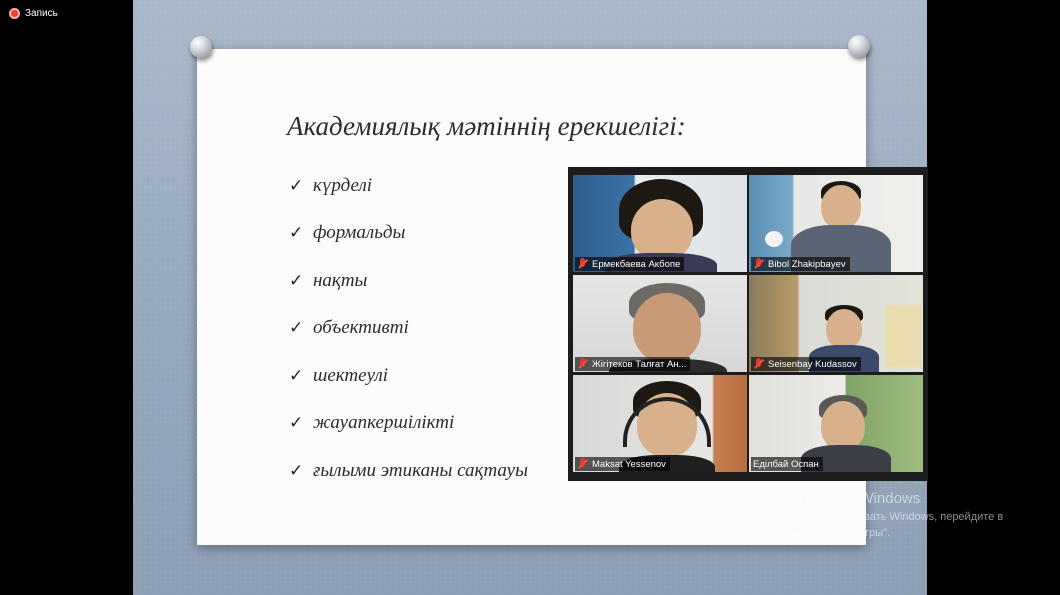 This screenshot has width=1060, height=595. I want to click on list-item: ✓ күрделі, so click(331, 185).